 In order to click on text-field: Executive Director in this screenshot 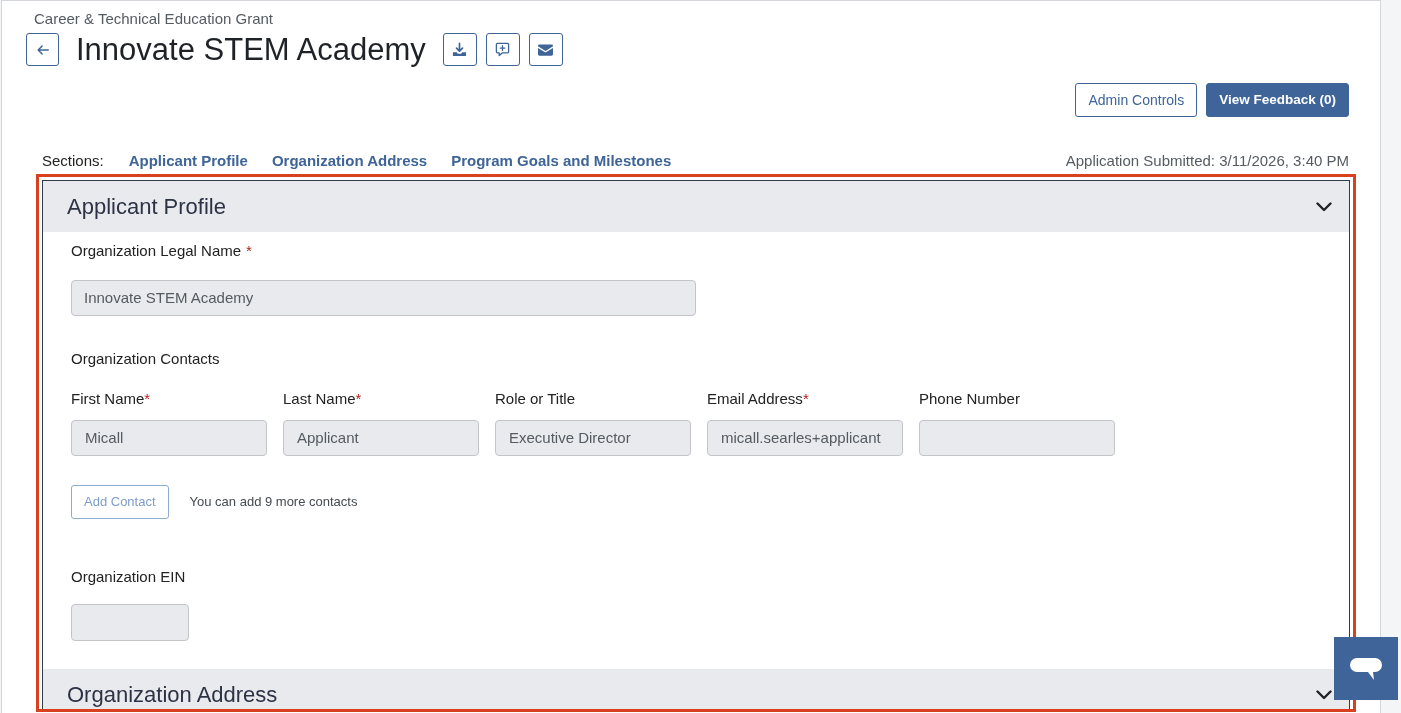, I will do `click(593, 438)`.